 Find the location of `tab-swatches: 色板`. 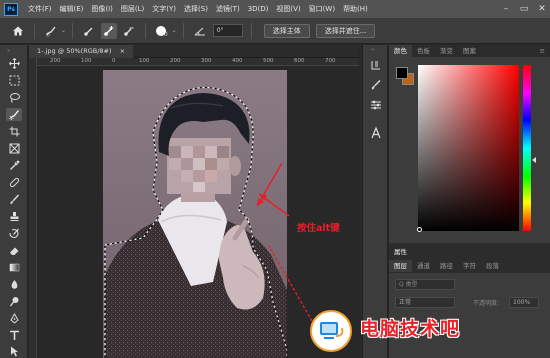

tab-swatches: 色板 is located at coordinates (423, 51).